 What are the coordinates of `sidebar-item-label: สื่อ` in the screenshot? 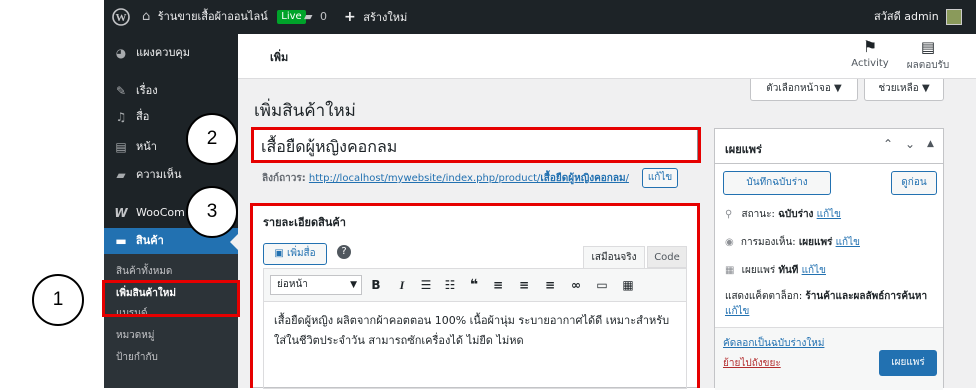 It's located at (143, 116).